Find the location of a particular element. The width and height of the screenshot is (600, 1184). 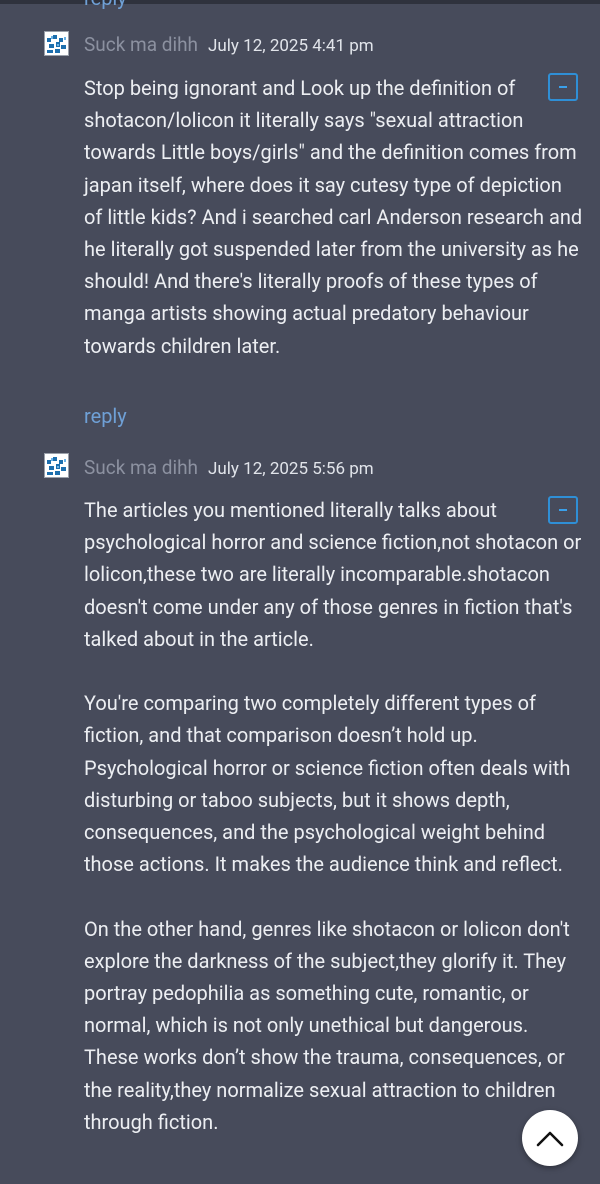

reply-link: reply is located at coordinates (105, 416).